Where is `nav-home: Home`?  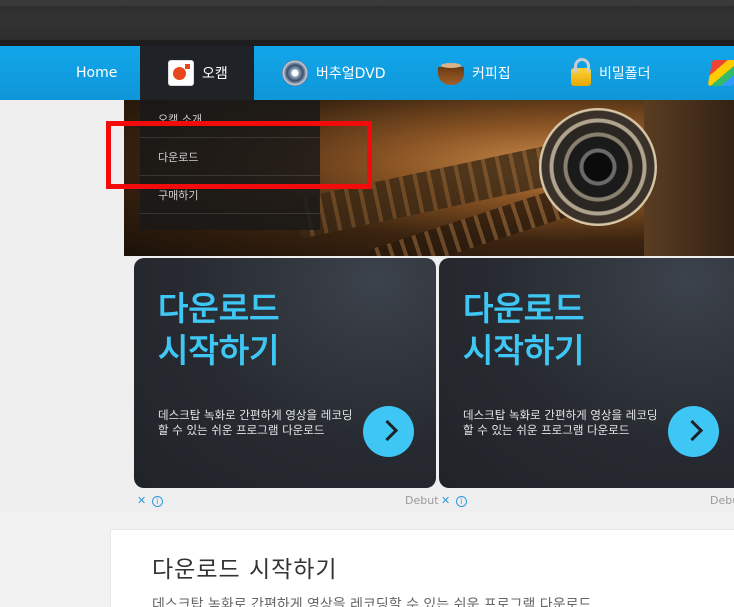 nav-home: Home is located at coordinates (96, 73).